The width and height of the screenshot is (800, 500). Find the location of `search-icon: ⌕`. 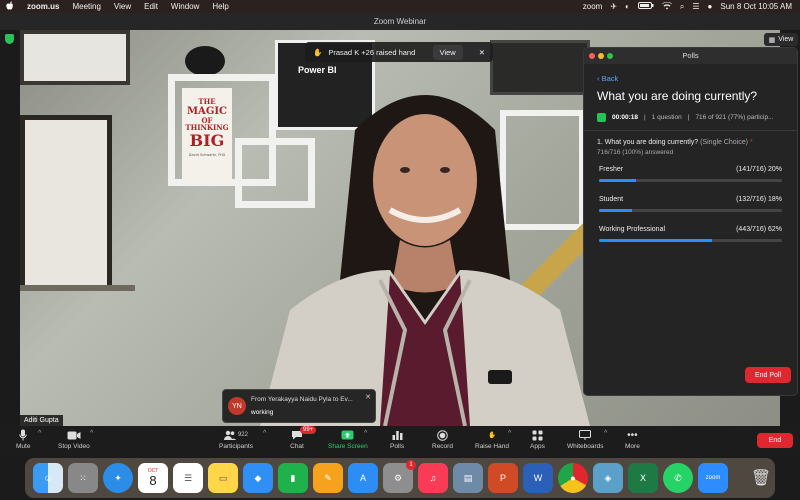

search-icon: ⌕ is located at coordinates (682, 7).